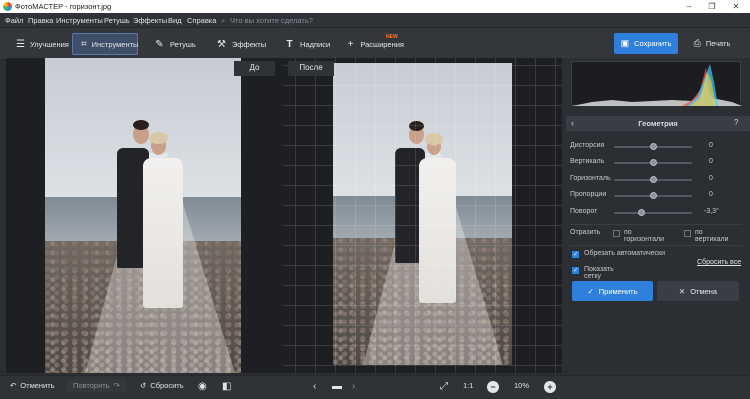  What do you see at coordinates (718, 43) in the screenshot?
I see `print-label: Печать` at bounding box center [718, 43].